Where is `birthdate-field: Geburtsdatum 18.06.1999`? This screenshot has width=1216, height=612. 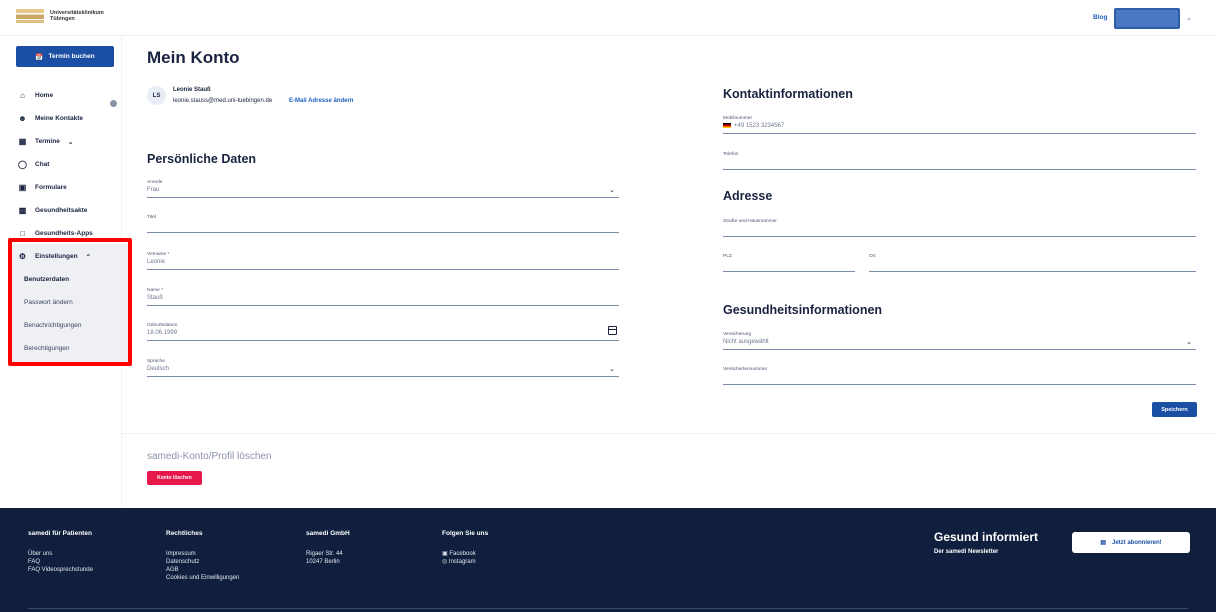 birthdate-field: Geburtsdatum 18.06.1999 is located at coordinates (383, 332).